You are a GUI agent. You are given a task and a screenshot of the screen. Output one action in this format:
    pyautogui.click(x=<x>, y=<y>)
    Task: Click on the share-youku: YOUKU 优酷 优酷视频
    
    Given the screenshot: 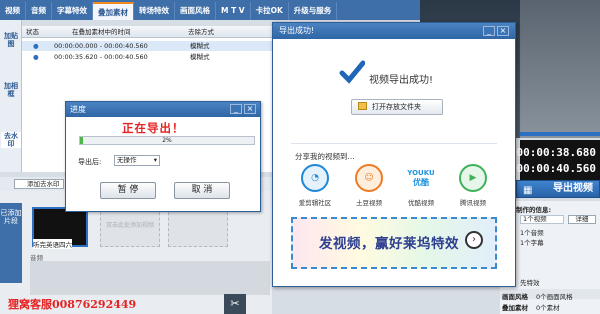 What is the action you would take?
    pyautogui.click(x=421, y=185)
    